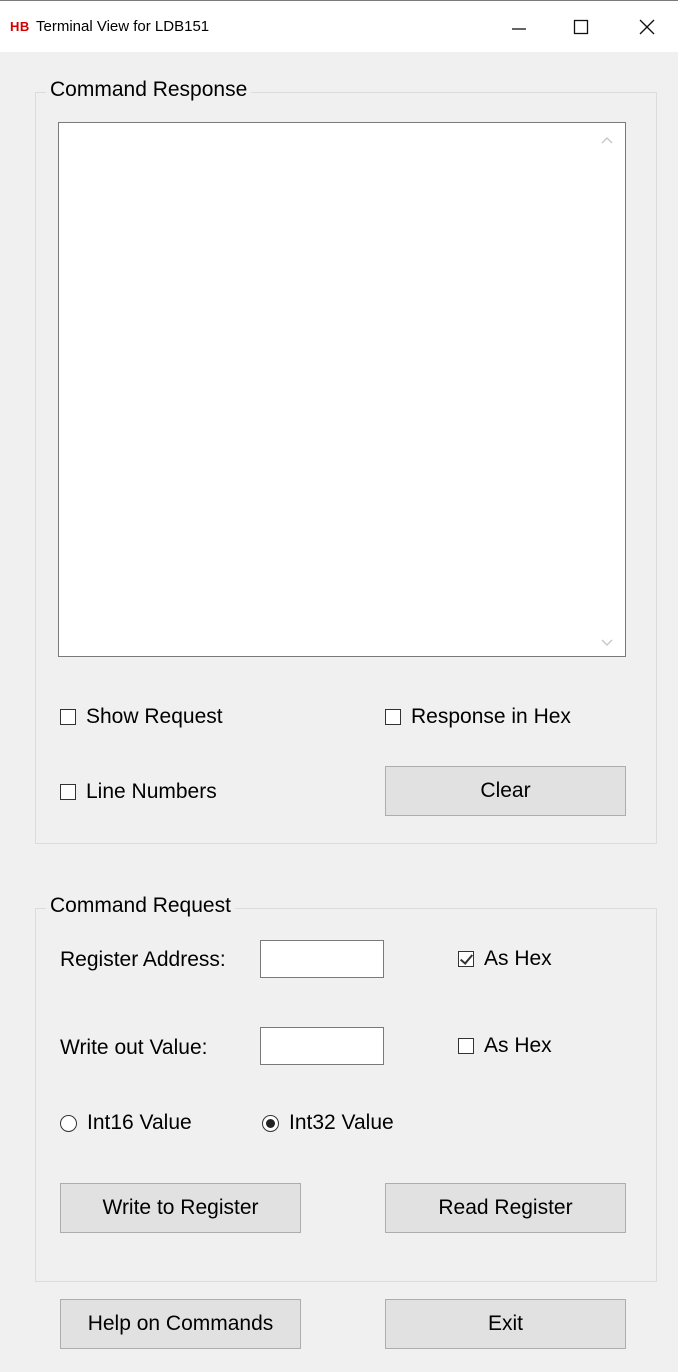 The height and width of the screenshot is (1372, 678). I want to click on clear-button: Clear, so click(505, 791).